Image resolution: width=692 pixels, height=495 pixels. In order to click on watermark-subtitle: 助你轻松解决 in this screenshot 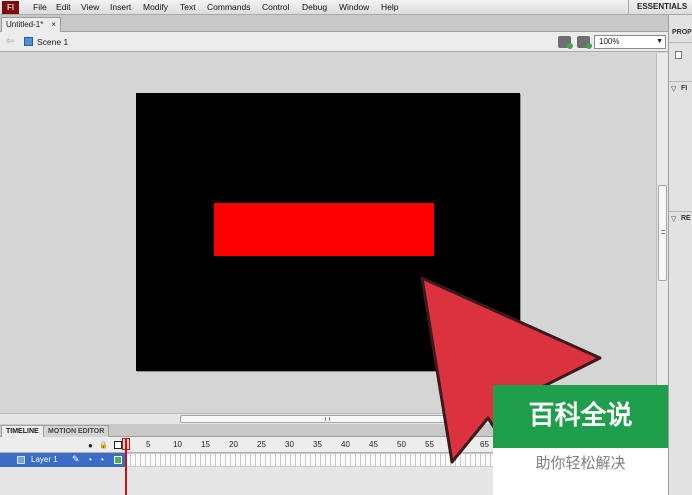, I will do `click(580, 471)`.